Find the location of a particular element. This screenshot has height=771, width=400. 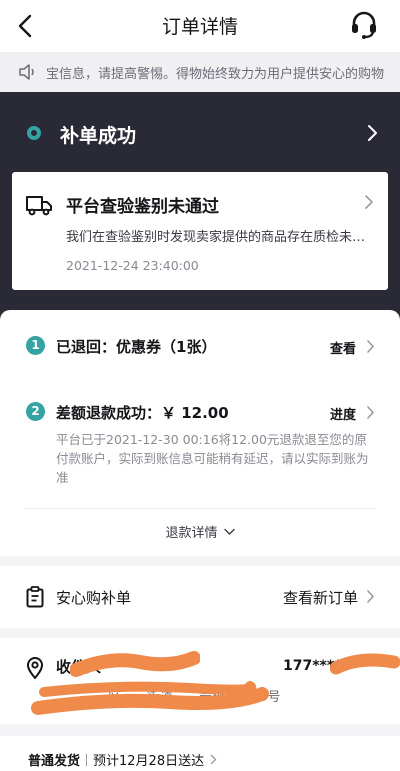

inspection-time: 2021-12-24 23:40:00 is located at coordinates (132, 265).